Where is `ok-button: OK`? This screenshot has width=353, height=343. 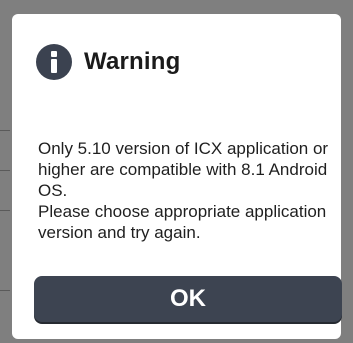
ok-button: OK is located at coordinates (188, 299).